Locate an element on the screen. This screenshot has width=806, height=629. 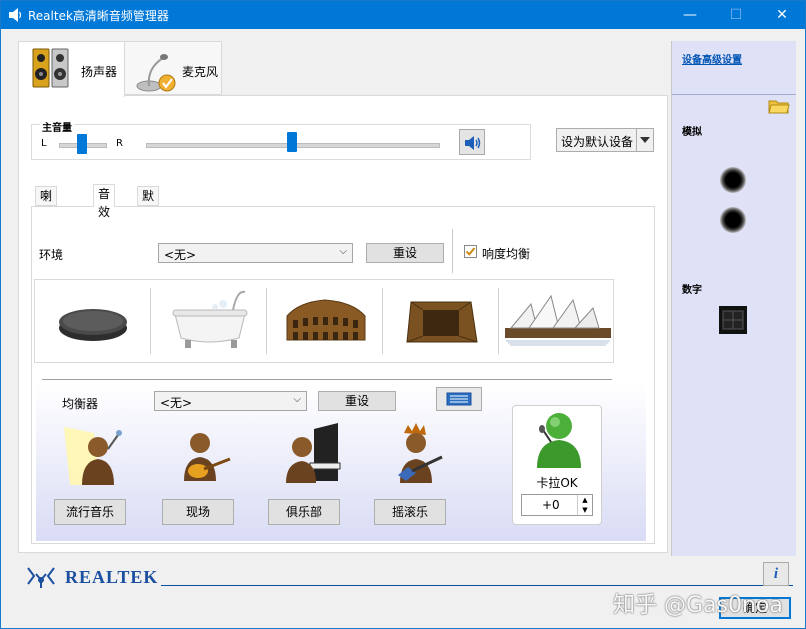
info-button: i is located at coordinates (776, 574).